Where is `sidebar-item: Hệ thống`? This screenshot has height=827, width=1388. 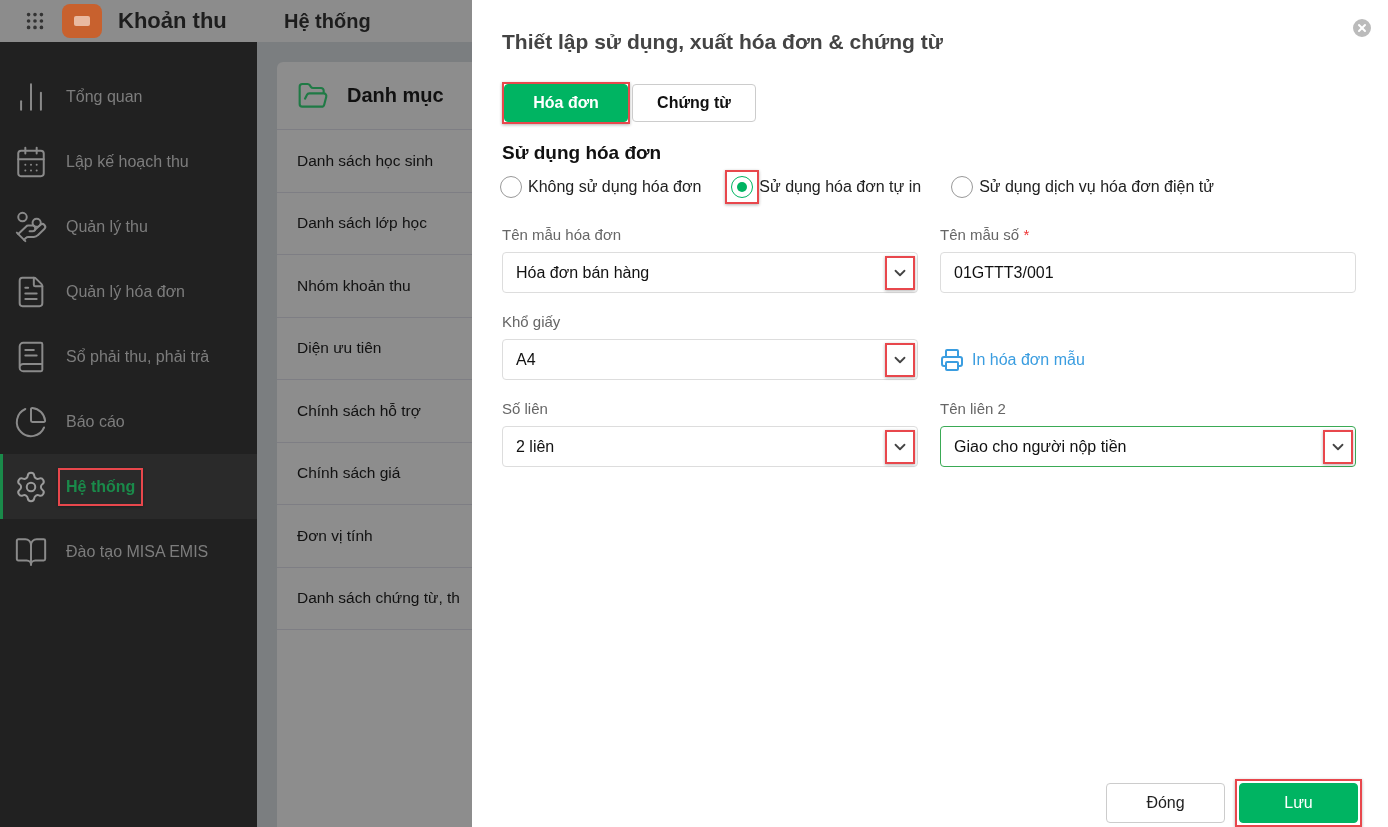
sidebar-item: Hệ thống is located at coordinates (128, 486).